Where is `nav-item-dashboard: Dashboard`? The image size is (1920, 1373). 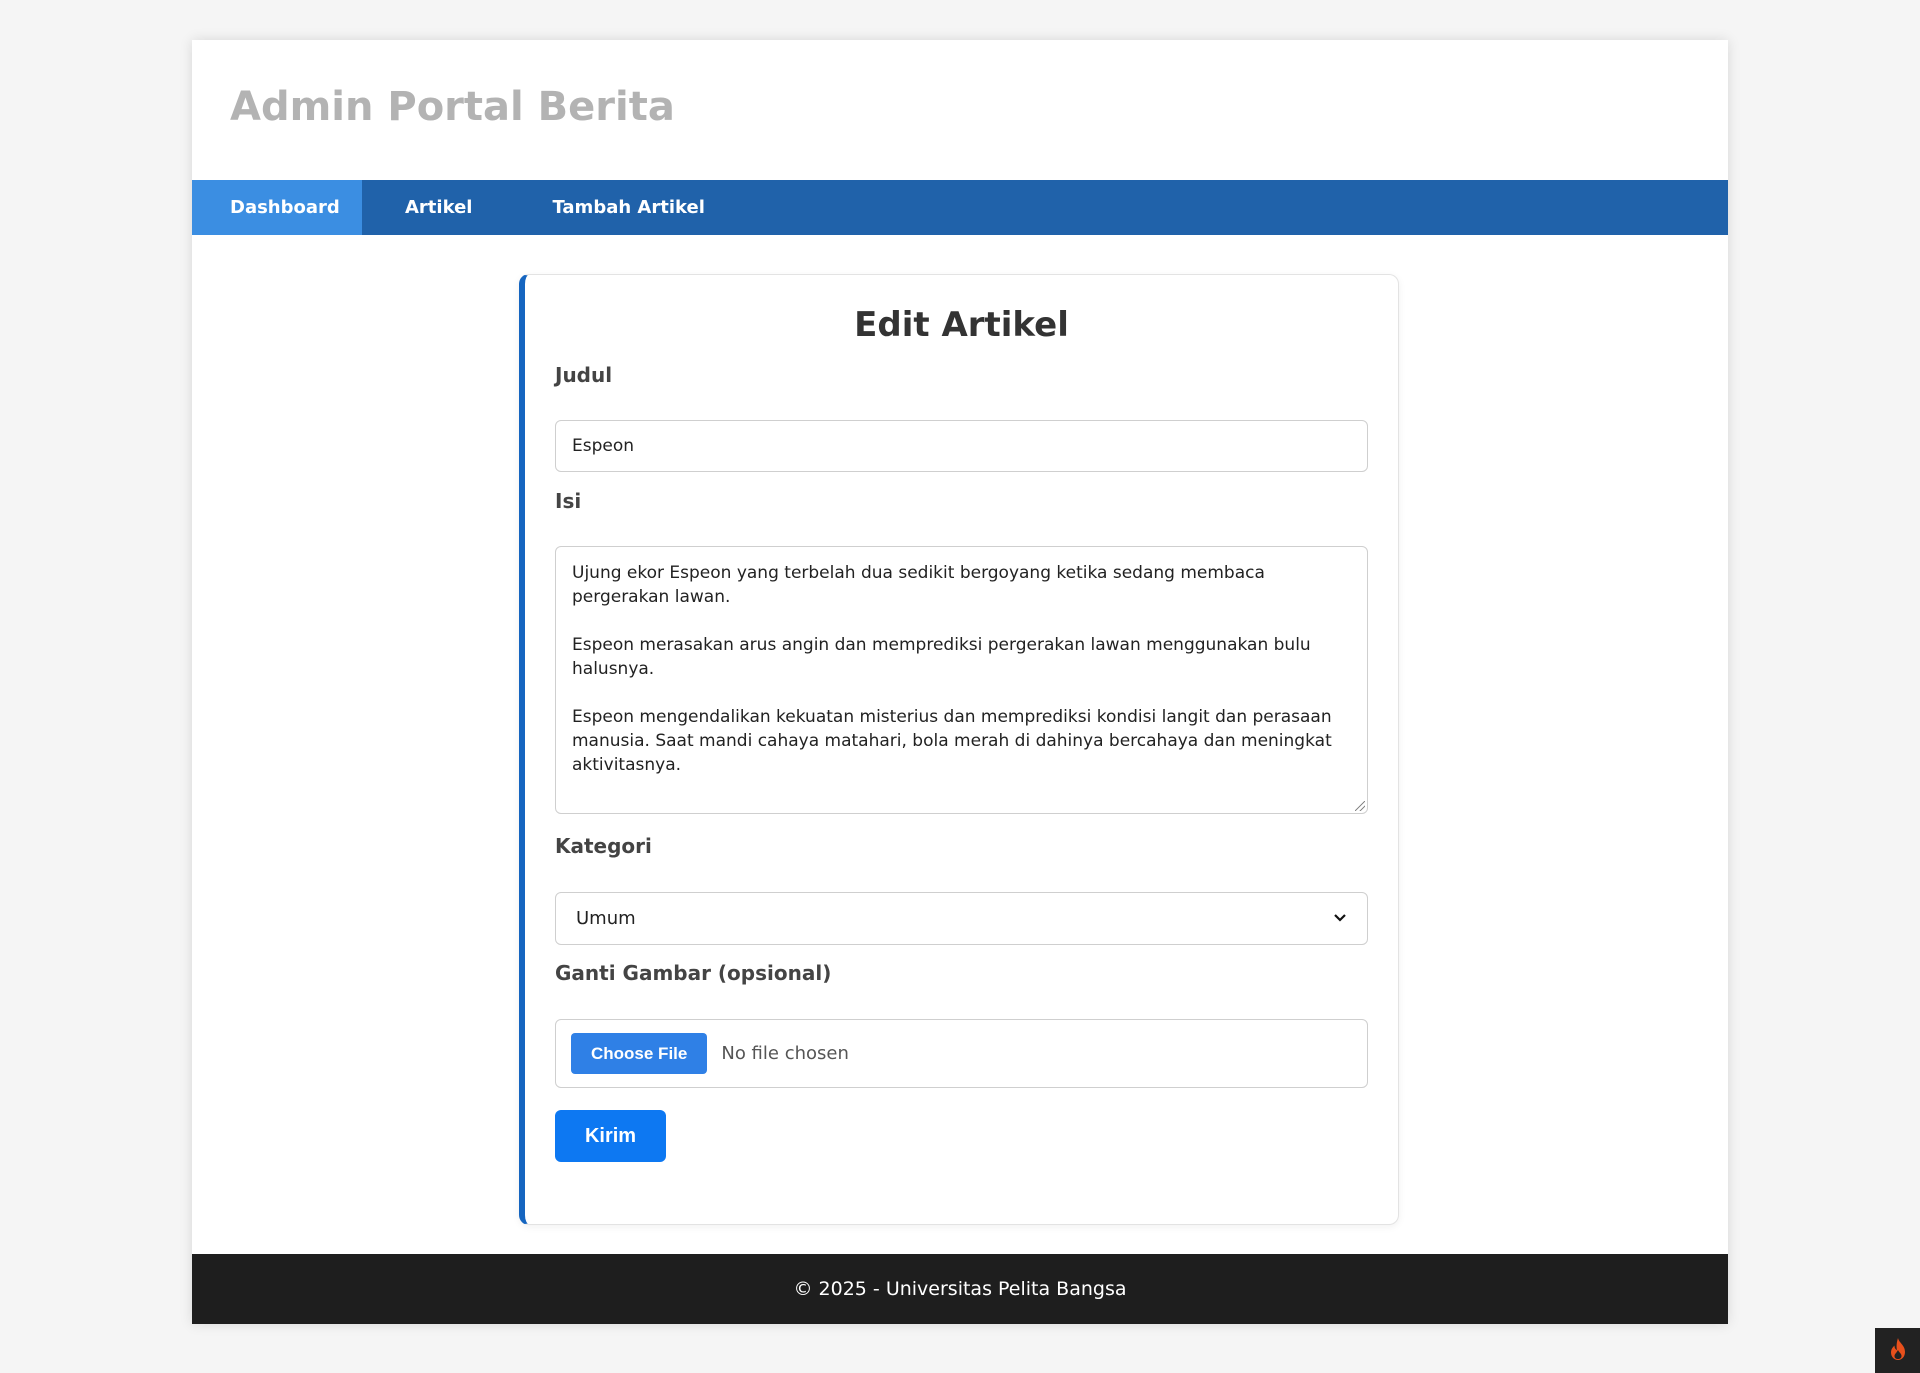
nav-item-dashboard: Dashboard is located at coordinates (277, 207).